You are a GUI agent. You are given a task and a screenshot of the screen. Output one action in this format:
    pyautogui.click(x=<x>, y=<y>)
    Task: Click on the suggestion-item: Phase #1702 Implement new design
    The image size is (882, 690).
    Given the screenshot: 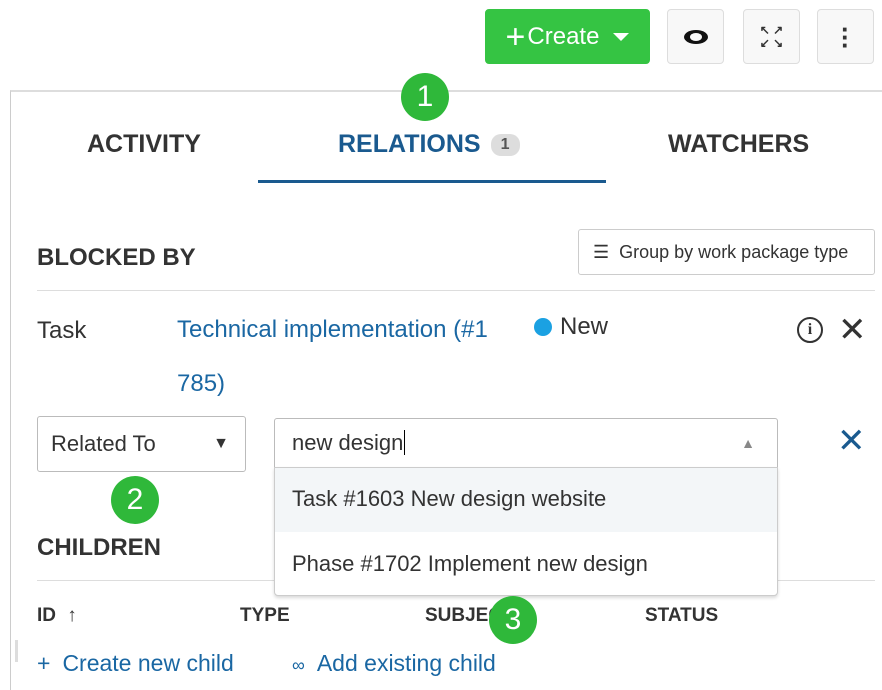 What is the action you would take?
    pyautogui.click(x=526, y=564)
    